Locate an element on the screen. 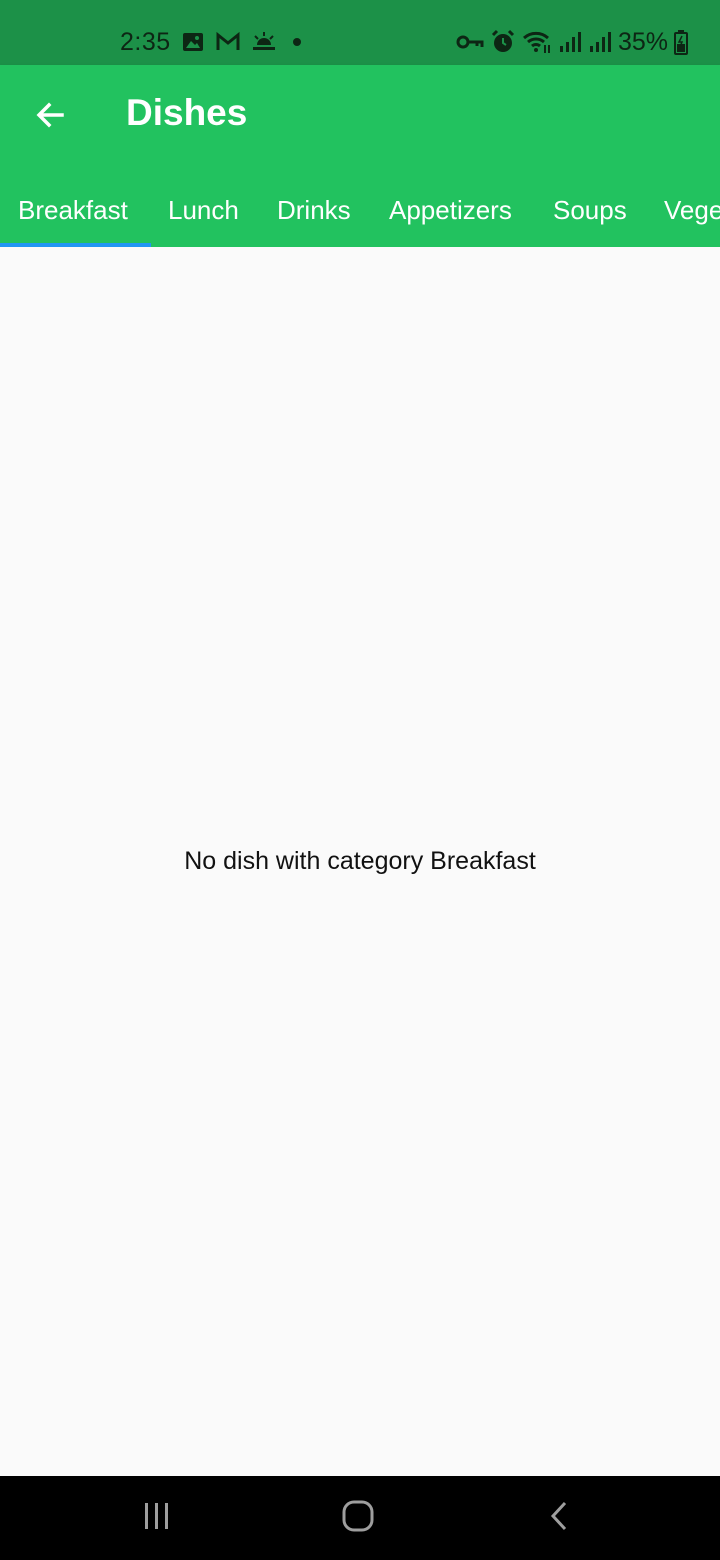 This screenshot has width=720, height=1560. battery-percent: 35% is located at coordinates (642, 41).